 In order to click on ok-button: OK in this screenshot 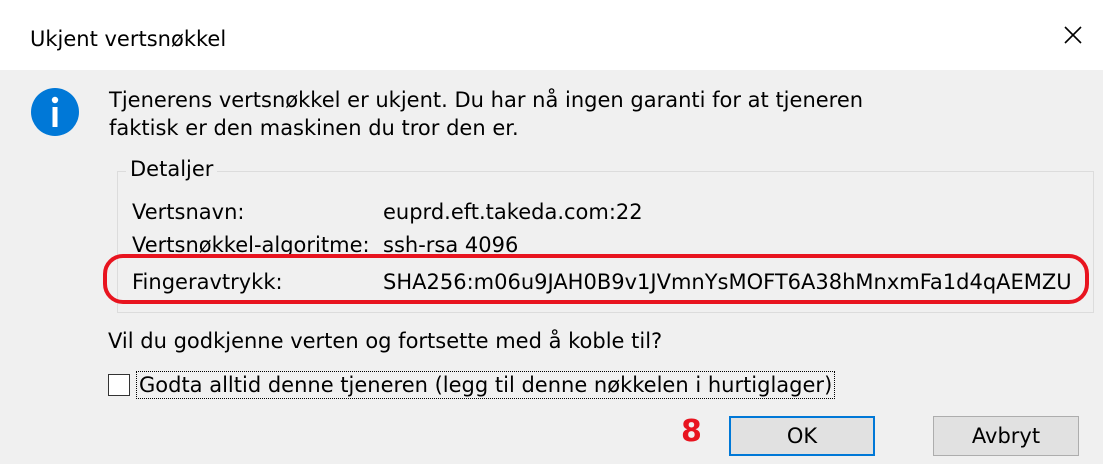, I will do `click(802, 436)`.